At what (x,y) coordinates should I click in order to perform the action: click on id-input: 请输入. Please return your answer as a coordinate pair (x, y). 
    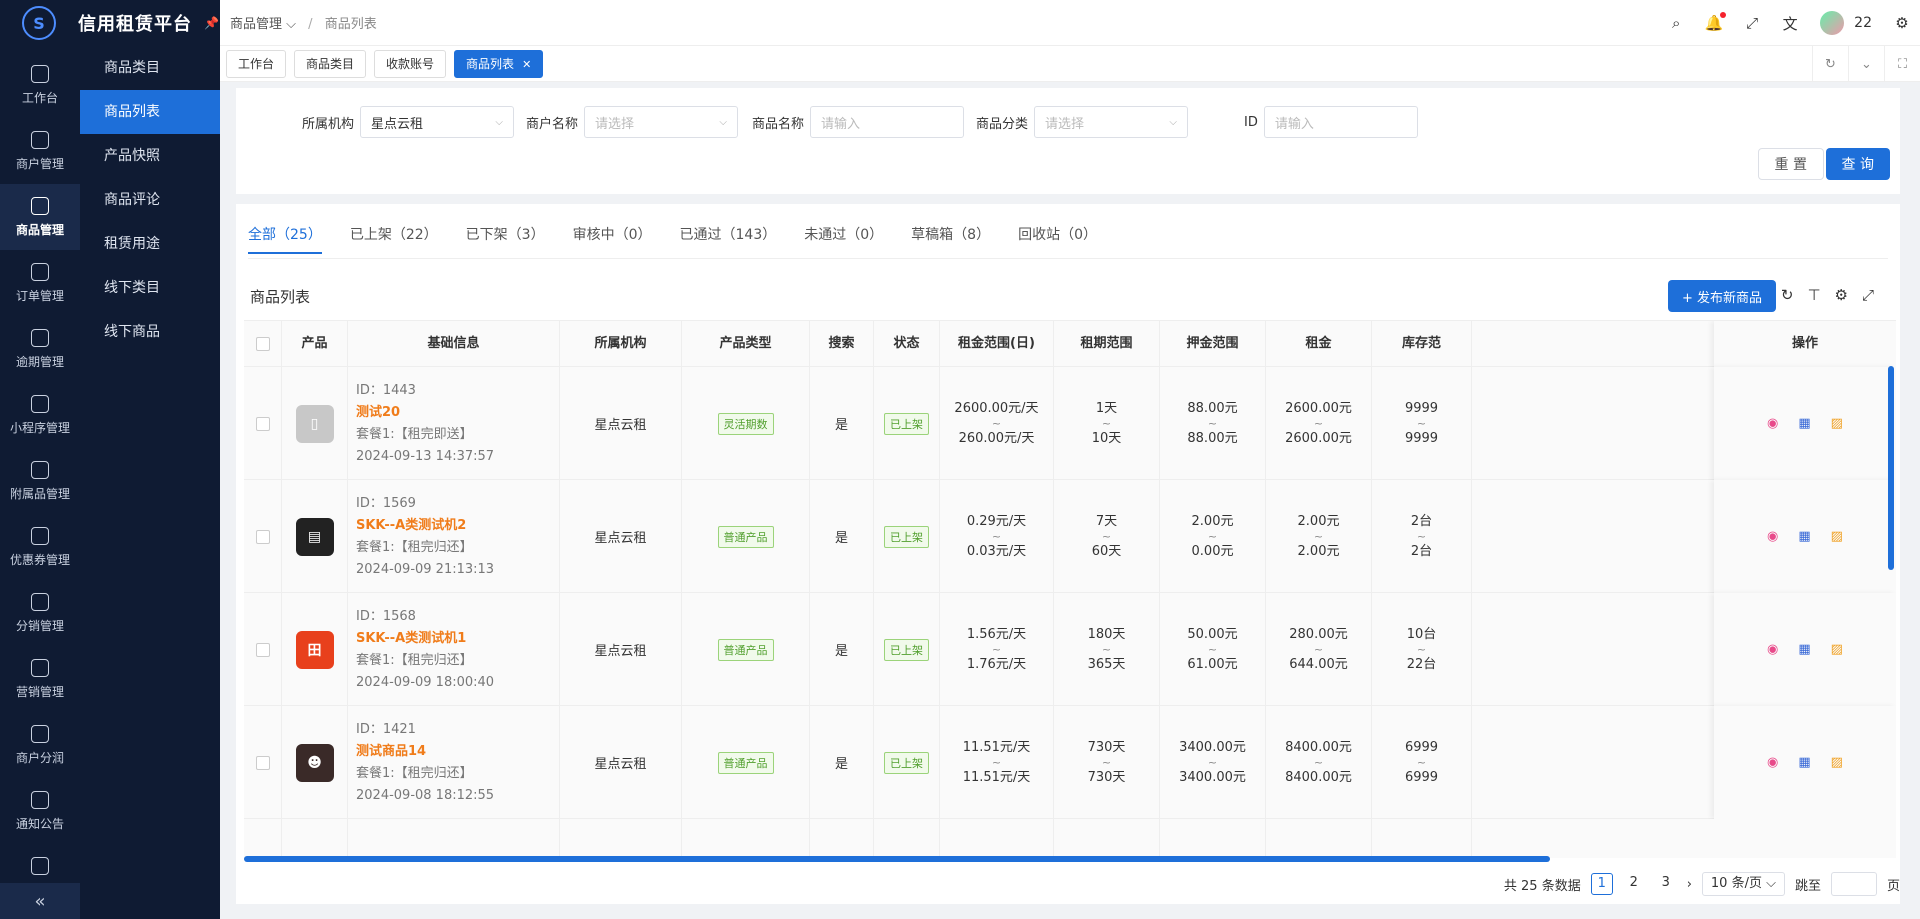
    Looking at the image, I should click on (1340, 122).